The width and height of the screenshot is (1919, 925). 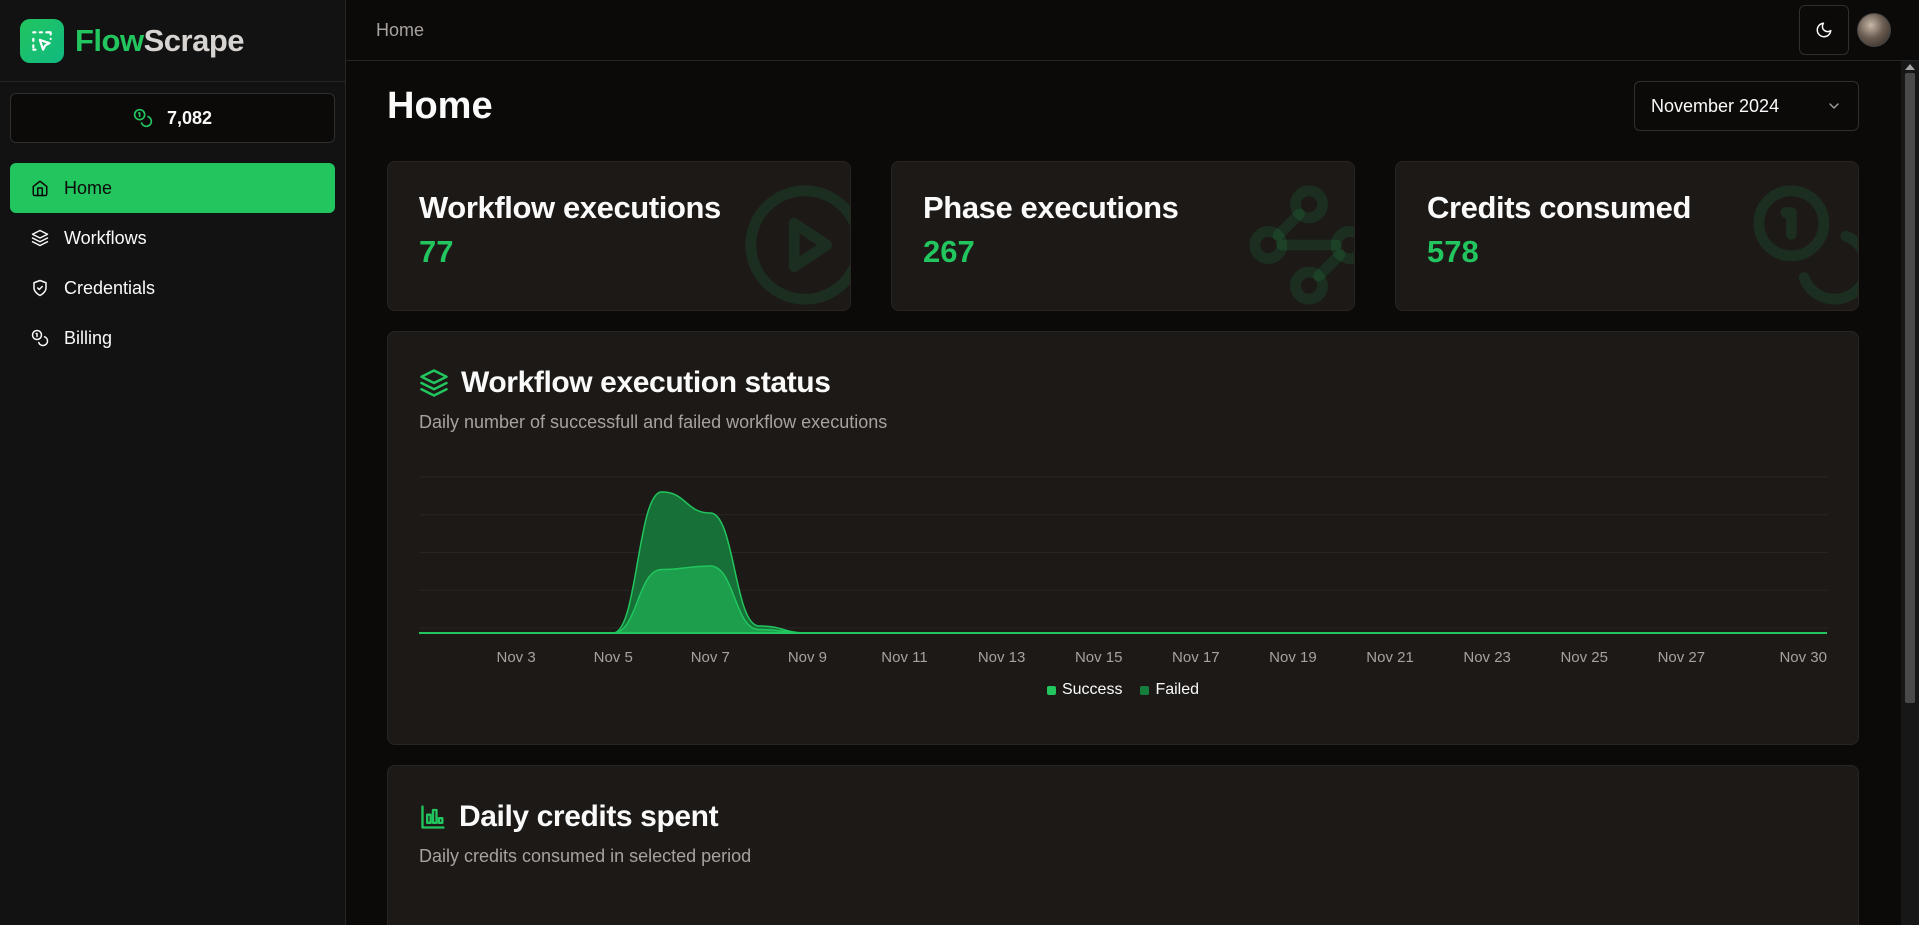 I want to click on x-tick-label: Nov 3, so click(x=516, y=657).